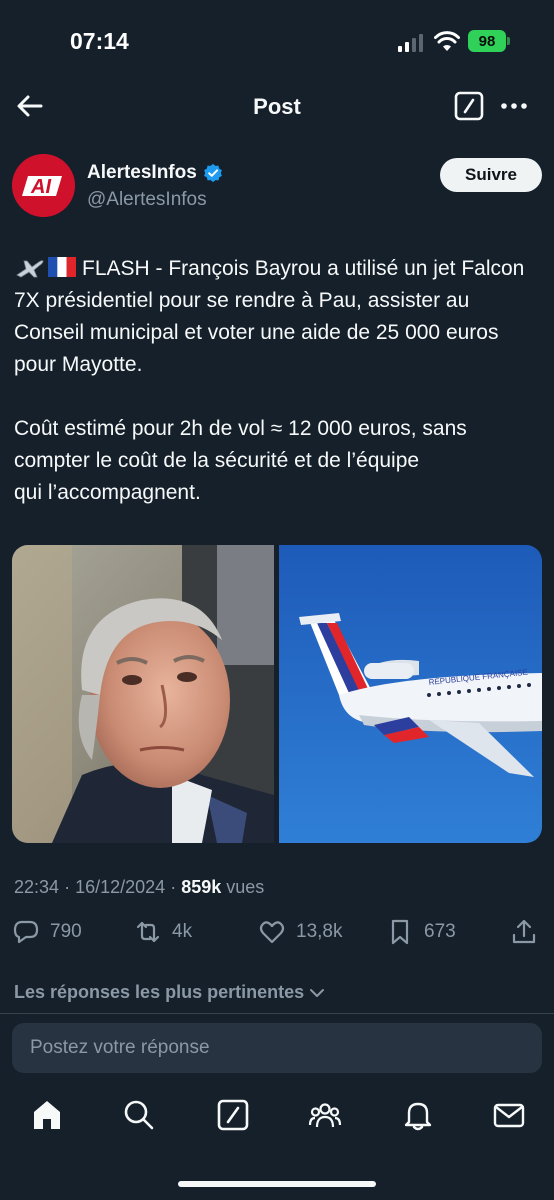  Describe the element at coordinates (277, 40) in the screenshot. I see `status-bar: 07:14 98` at that location.